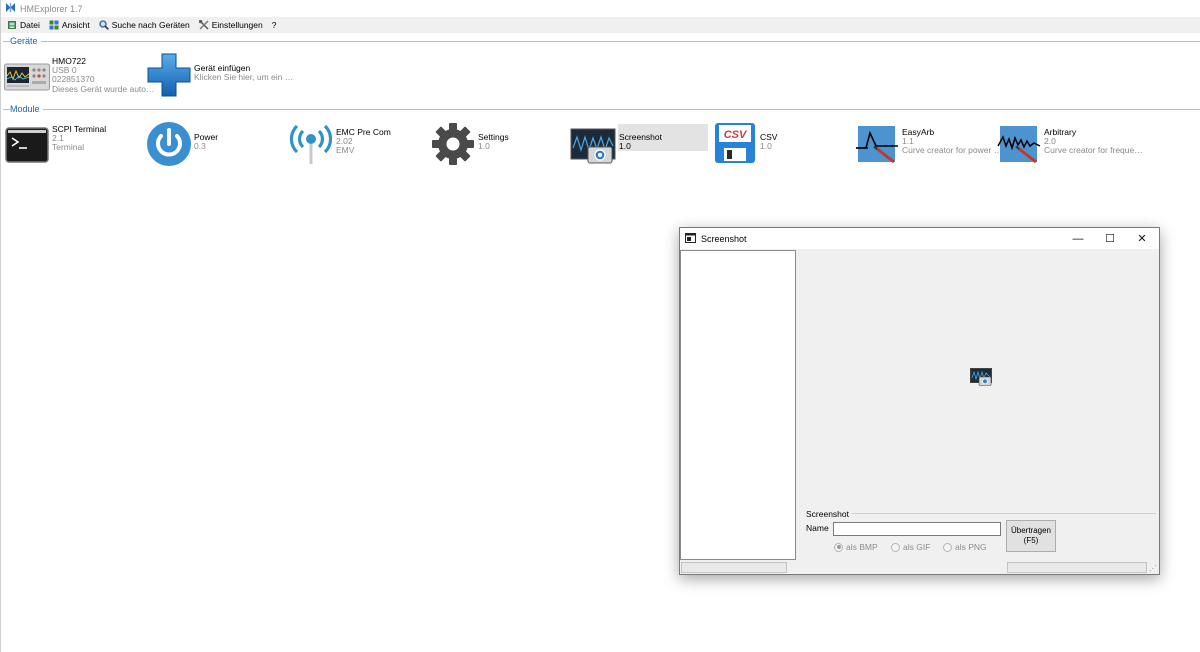  Describe the element at coordinates (12, 25) in the screenshot. I see `datei-icon` at that location.